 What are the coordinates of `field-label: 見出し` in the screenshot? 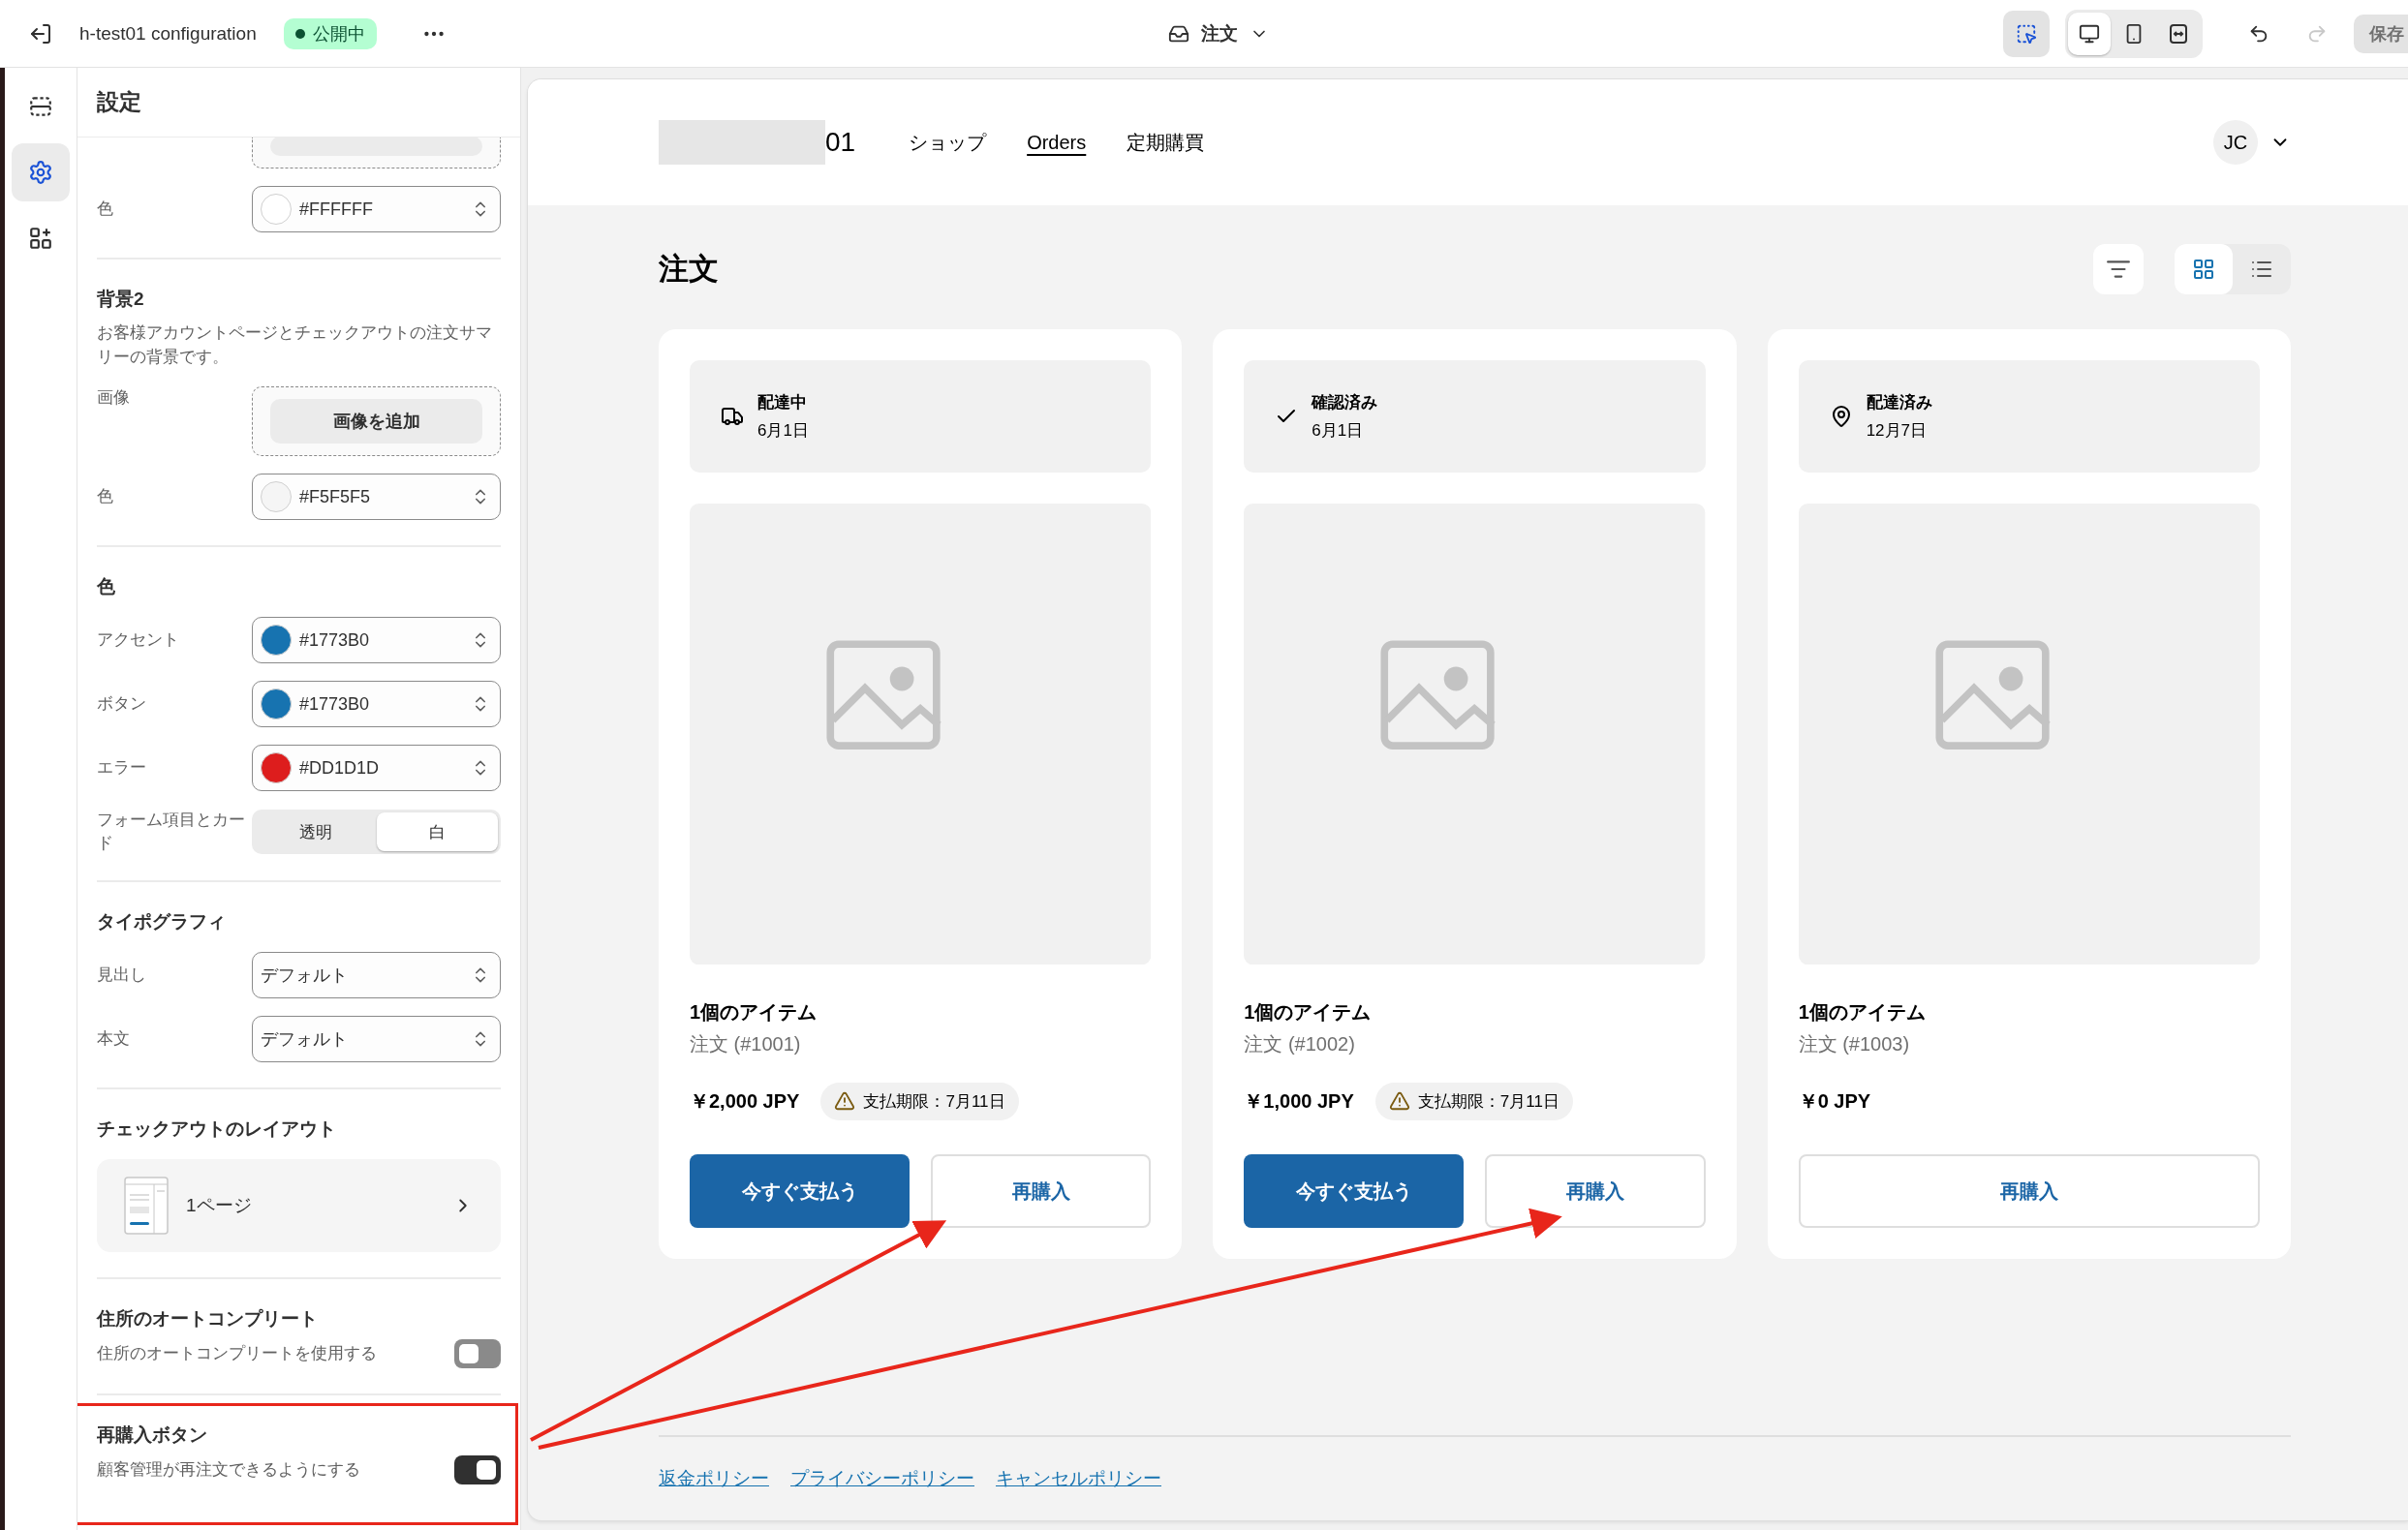 It's located at (122, 975).